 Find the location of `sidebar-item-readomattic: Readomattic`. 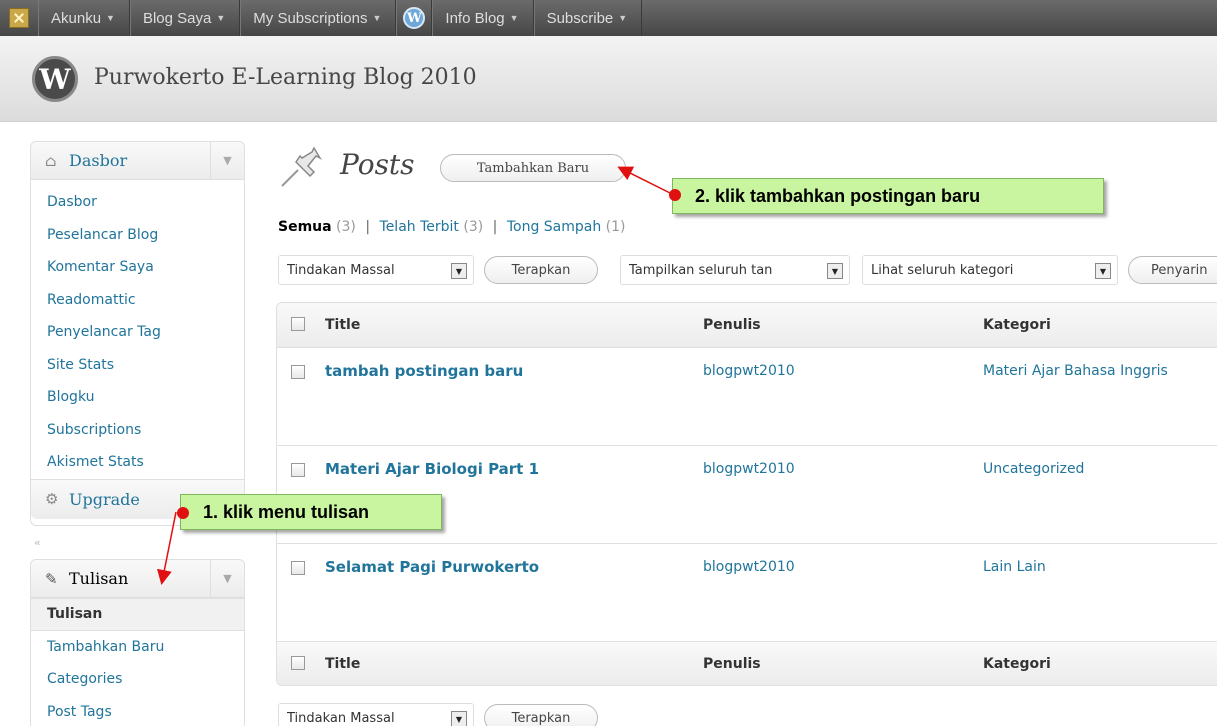

sidebar-item-readomattic: Readomattic is located at coordinates (137, 300).